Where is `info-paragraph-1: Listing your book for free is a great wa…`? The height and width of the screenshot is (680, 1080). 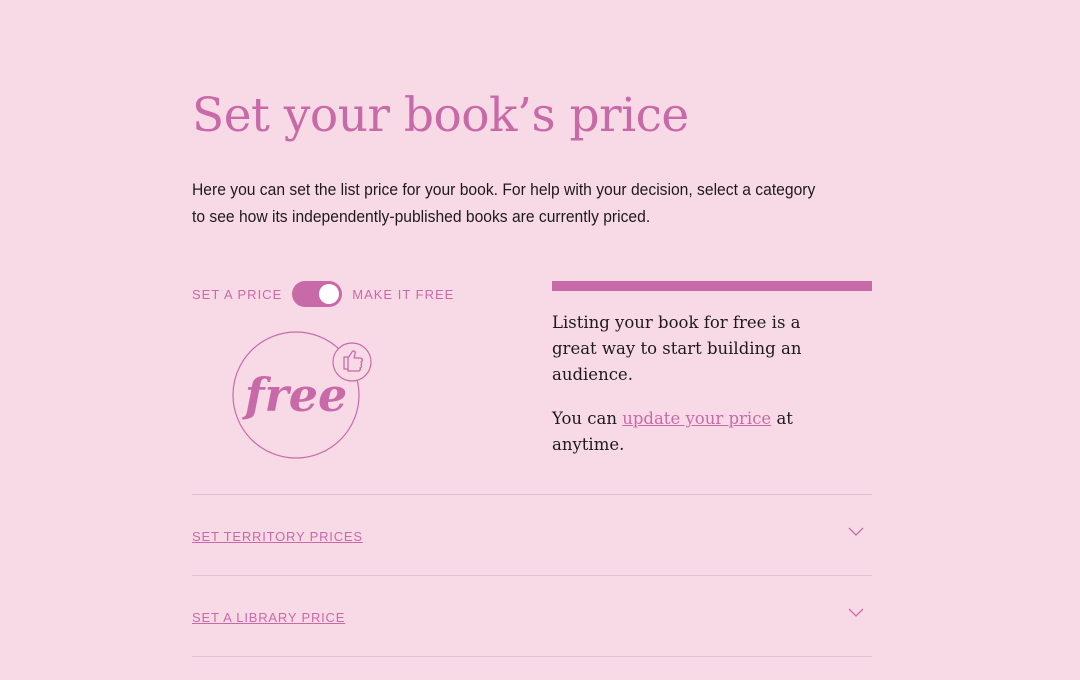 info-paragraph-1: Listing your book for free is a great wa… is located at coordinates (677, 348).